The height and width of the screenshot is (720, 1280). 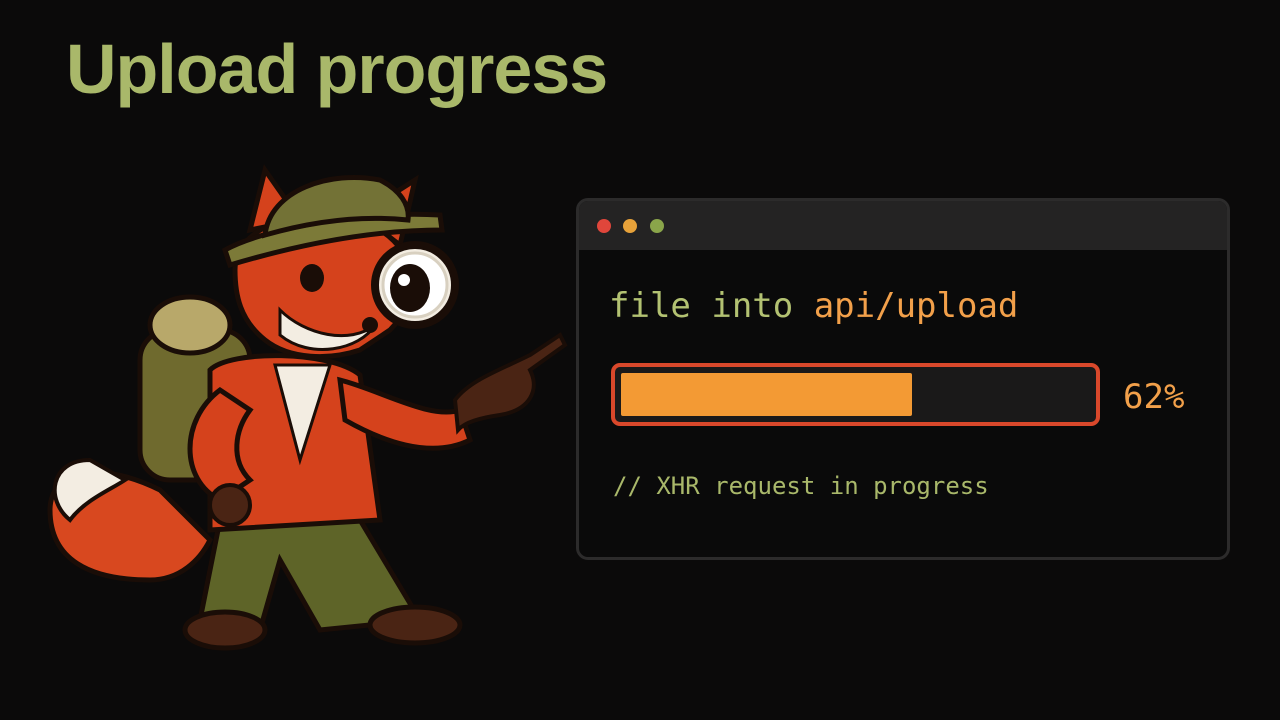 I want to click on window-titlebar, so click(x=903, y=225).